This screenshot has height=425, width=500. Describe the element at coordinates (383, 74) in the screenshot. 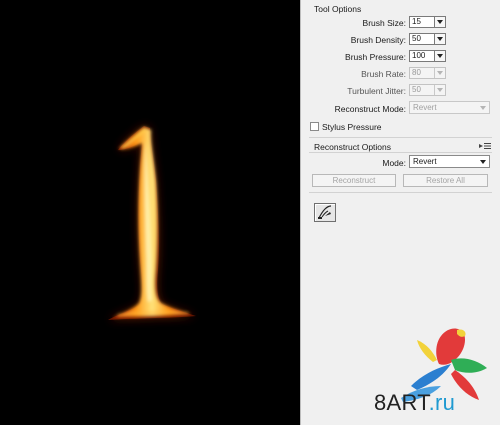

I see `brush-rate-label: Brush Rate:` at that location.